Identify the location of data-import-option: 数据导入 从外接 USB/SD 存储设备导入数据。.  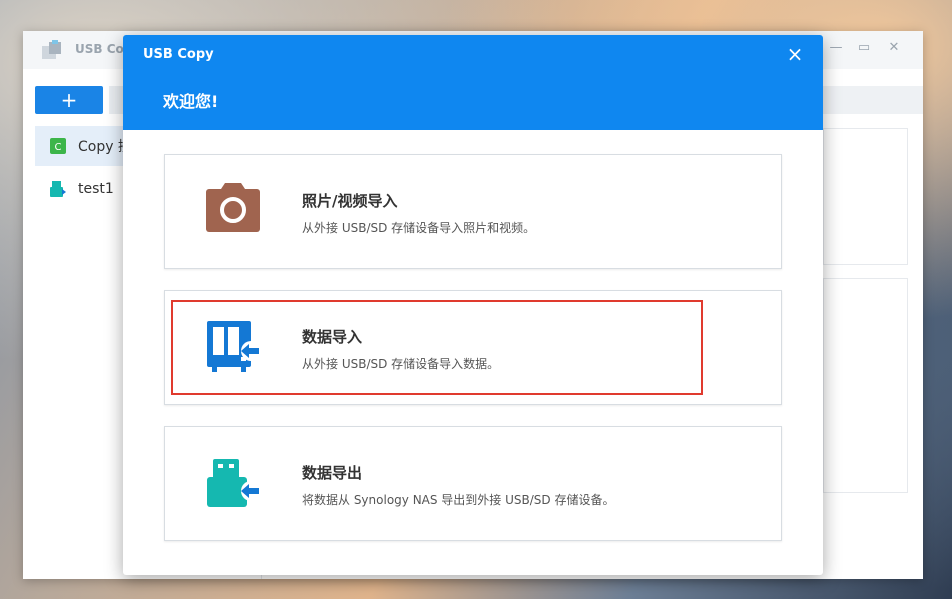
(473, 347).